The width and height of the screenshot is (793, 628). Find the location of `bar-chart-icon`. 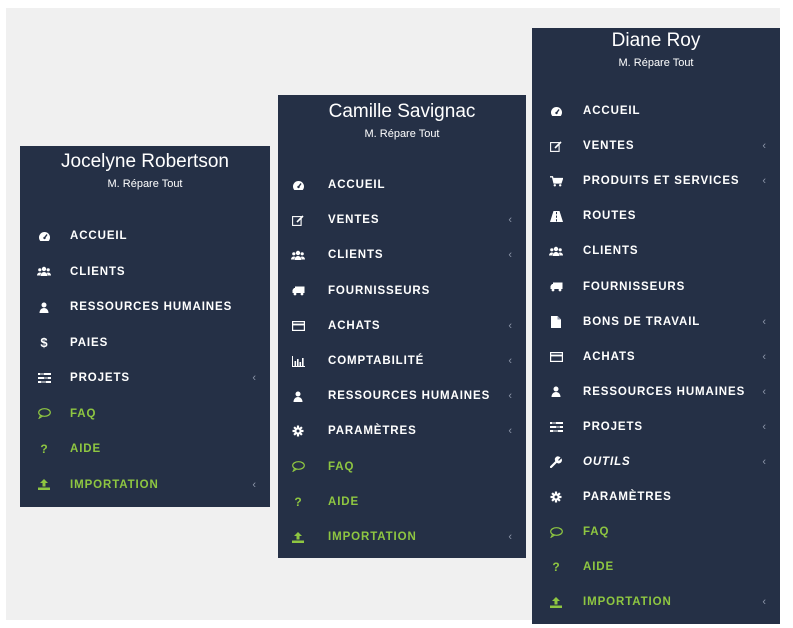

bar-chart-icon is located at coordinates (298, 361).